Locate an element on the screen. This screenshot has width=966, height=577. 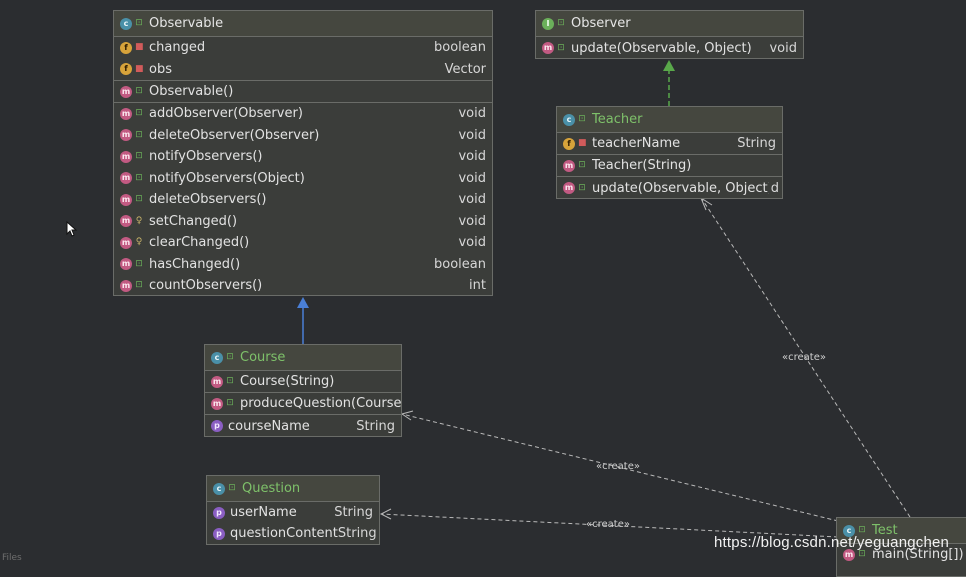
test-question-create-label: «create» is located at coordinates (608, 524).